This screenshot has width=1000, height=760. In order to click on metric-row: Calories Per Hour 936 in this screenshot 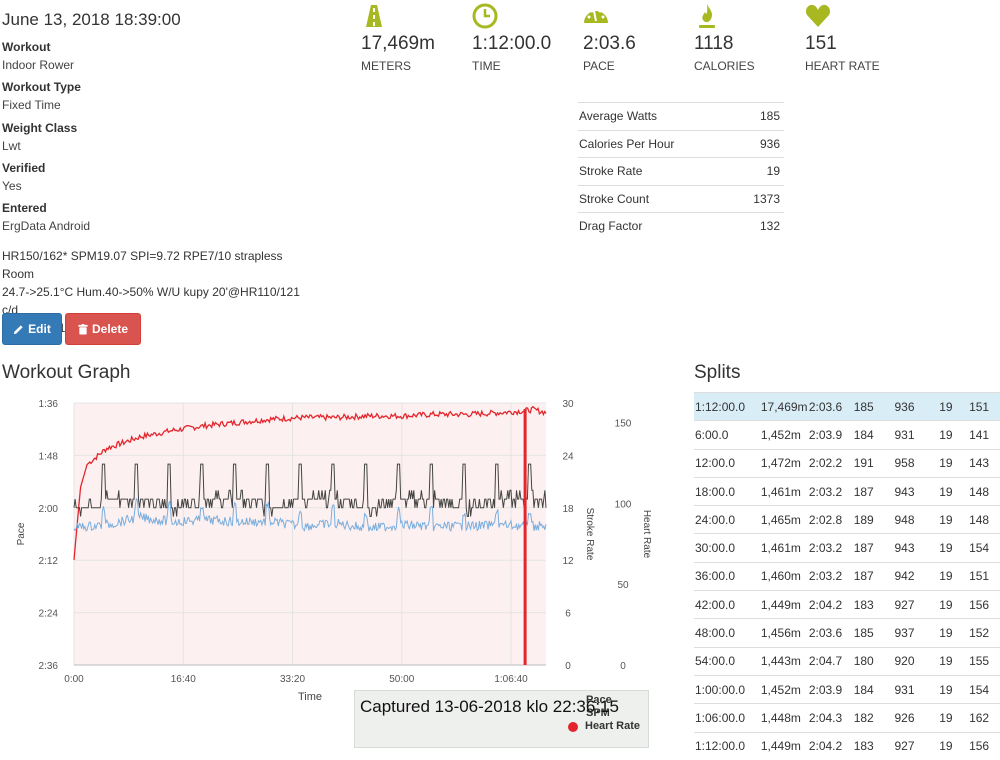, I will do `click(681, 143)`.